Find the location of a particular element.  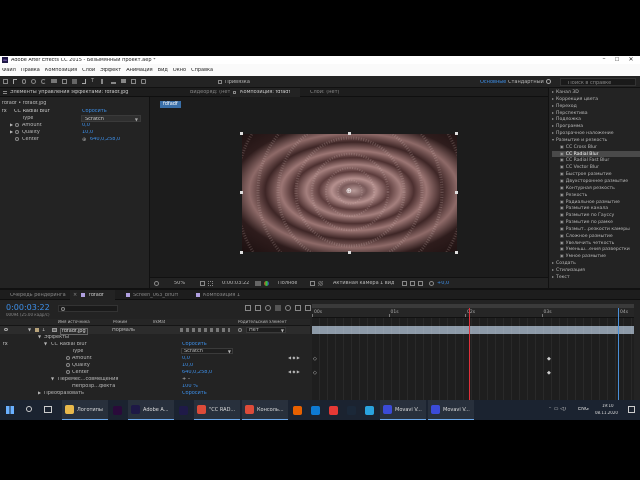

effects-list-item: ▣ CC Vector Blur is located at coordinates (596, 167).